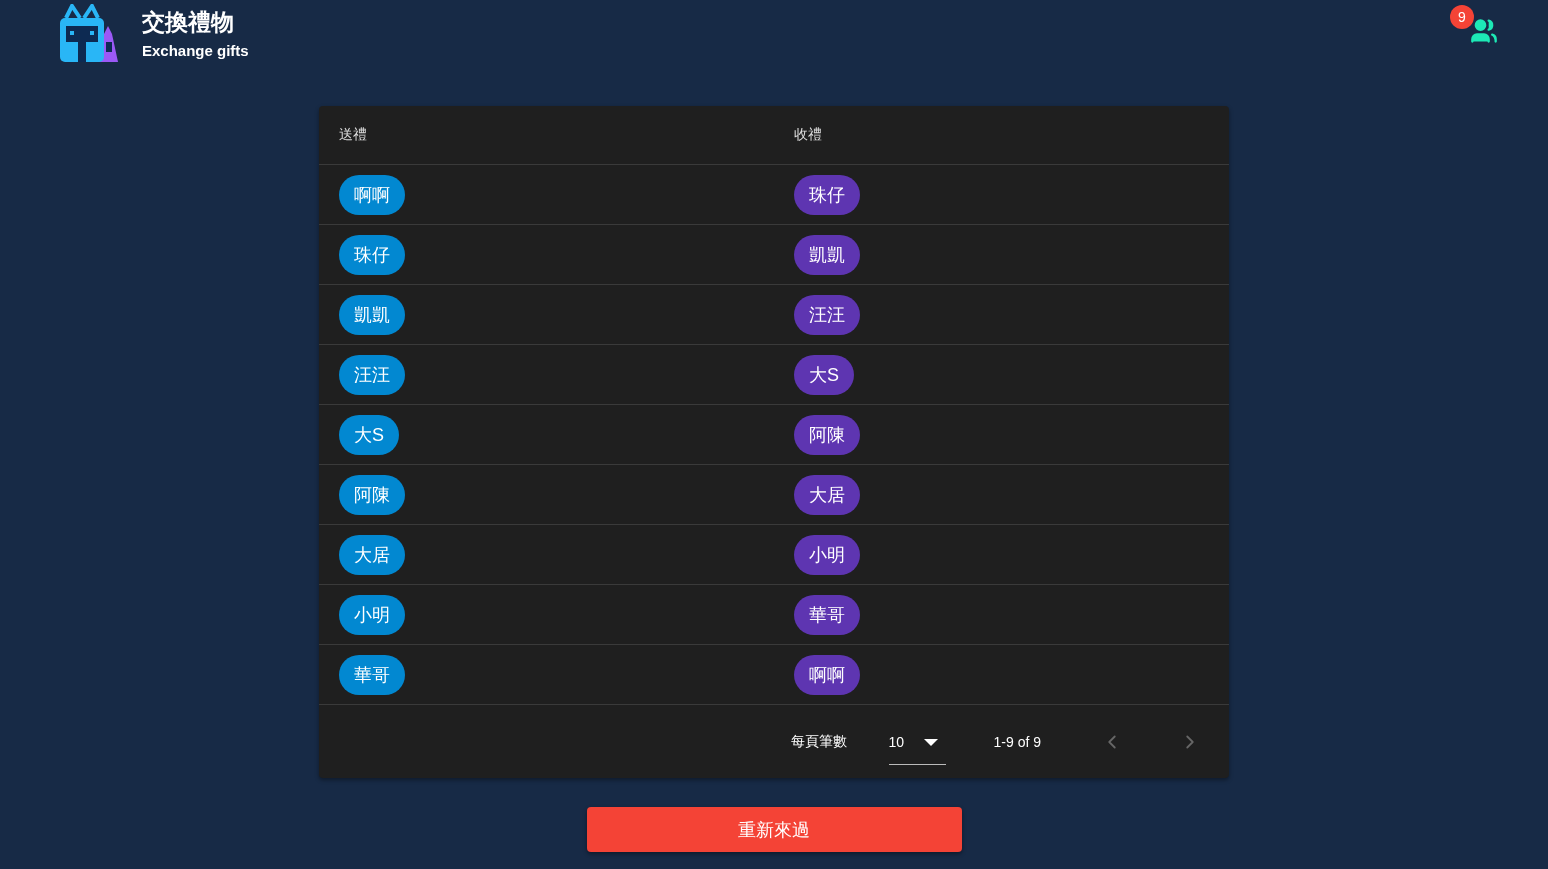  Describe the element at coordinates (372, 254) in the screenshot. I see `giver-chip: 珠仔` at that location.